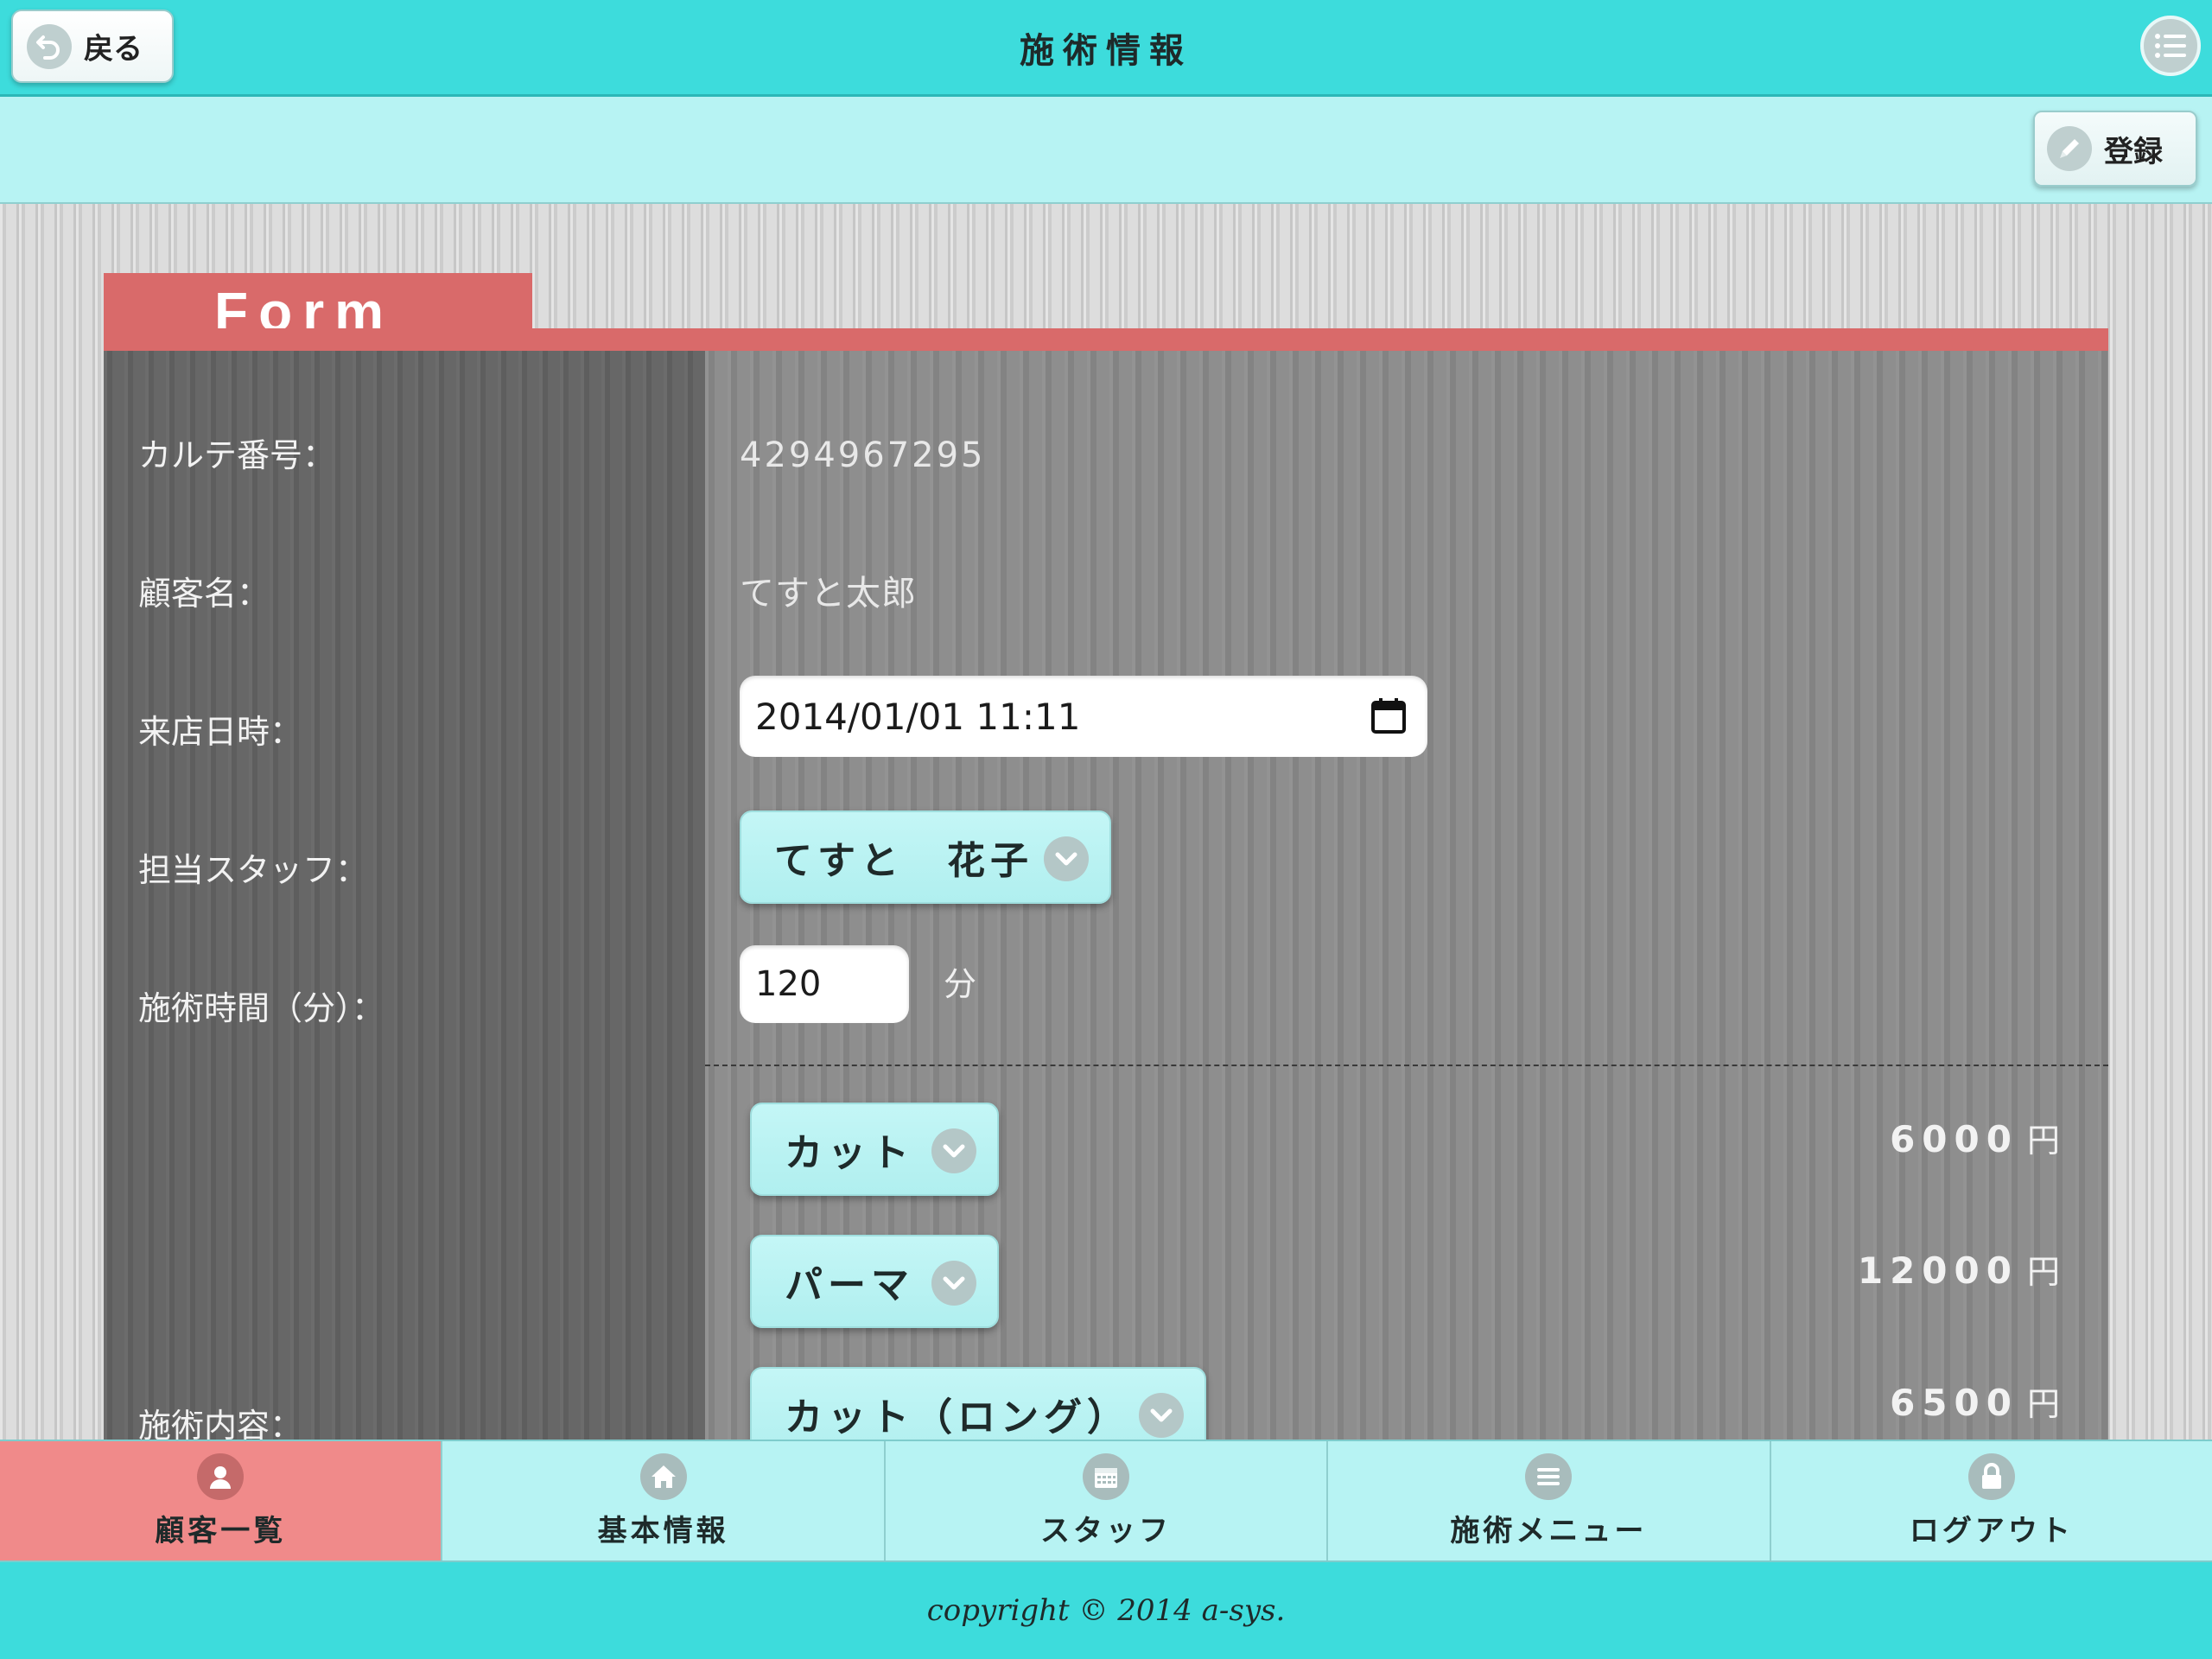 Image resolution: width=2212 pixels, height=1659 pixels. I want to click on menu-lines-icon, so click(1549, 1476).